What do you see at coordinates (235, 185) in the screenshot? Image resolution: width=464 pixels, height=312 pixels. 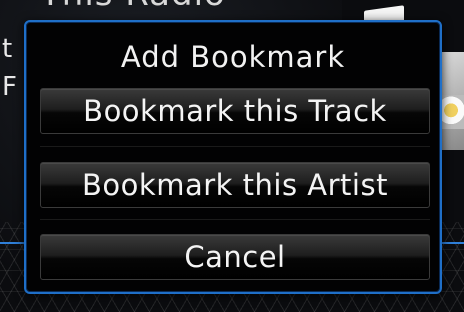 I see `bookmark-artist-button: Bookmark this Artist` at bounding box center [235, 185].